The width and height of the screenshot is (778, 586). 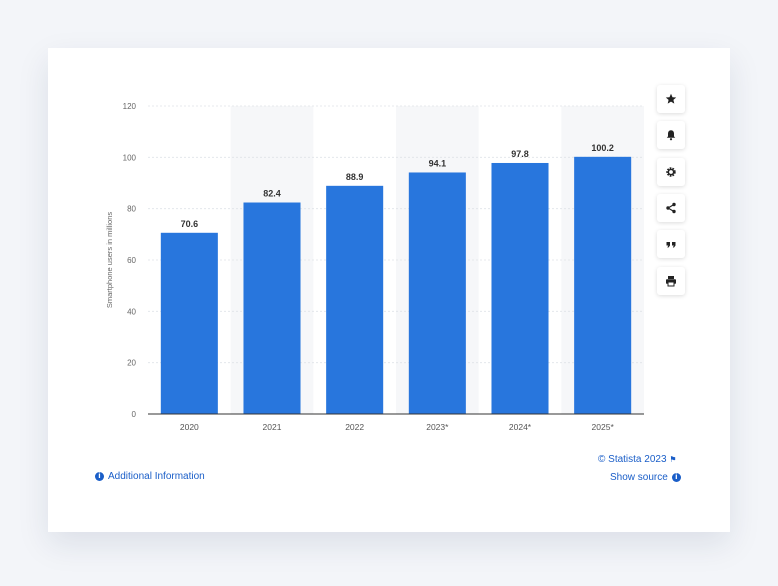 I want to click on gear-icon, so click(x=671, y=172).